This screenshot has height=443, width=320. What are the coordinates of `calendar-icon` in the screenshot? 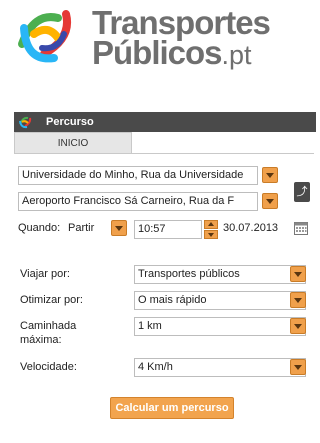 It's located at (301, 228).